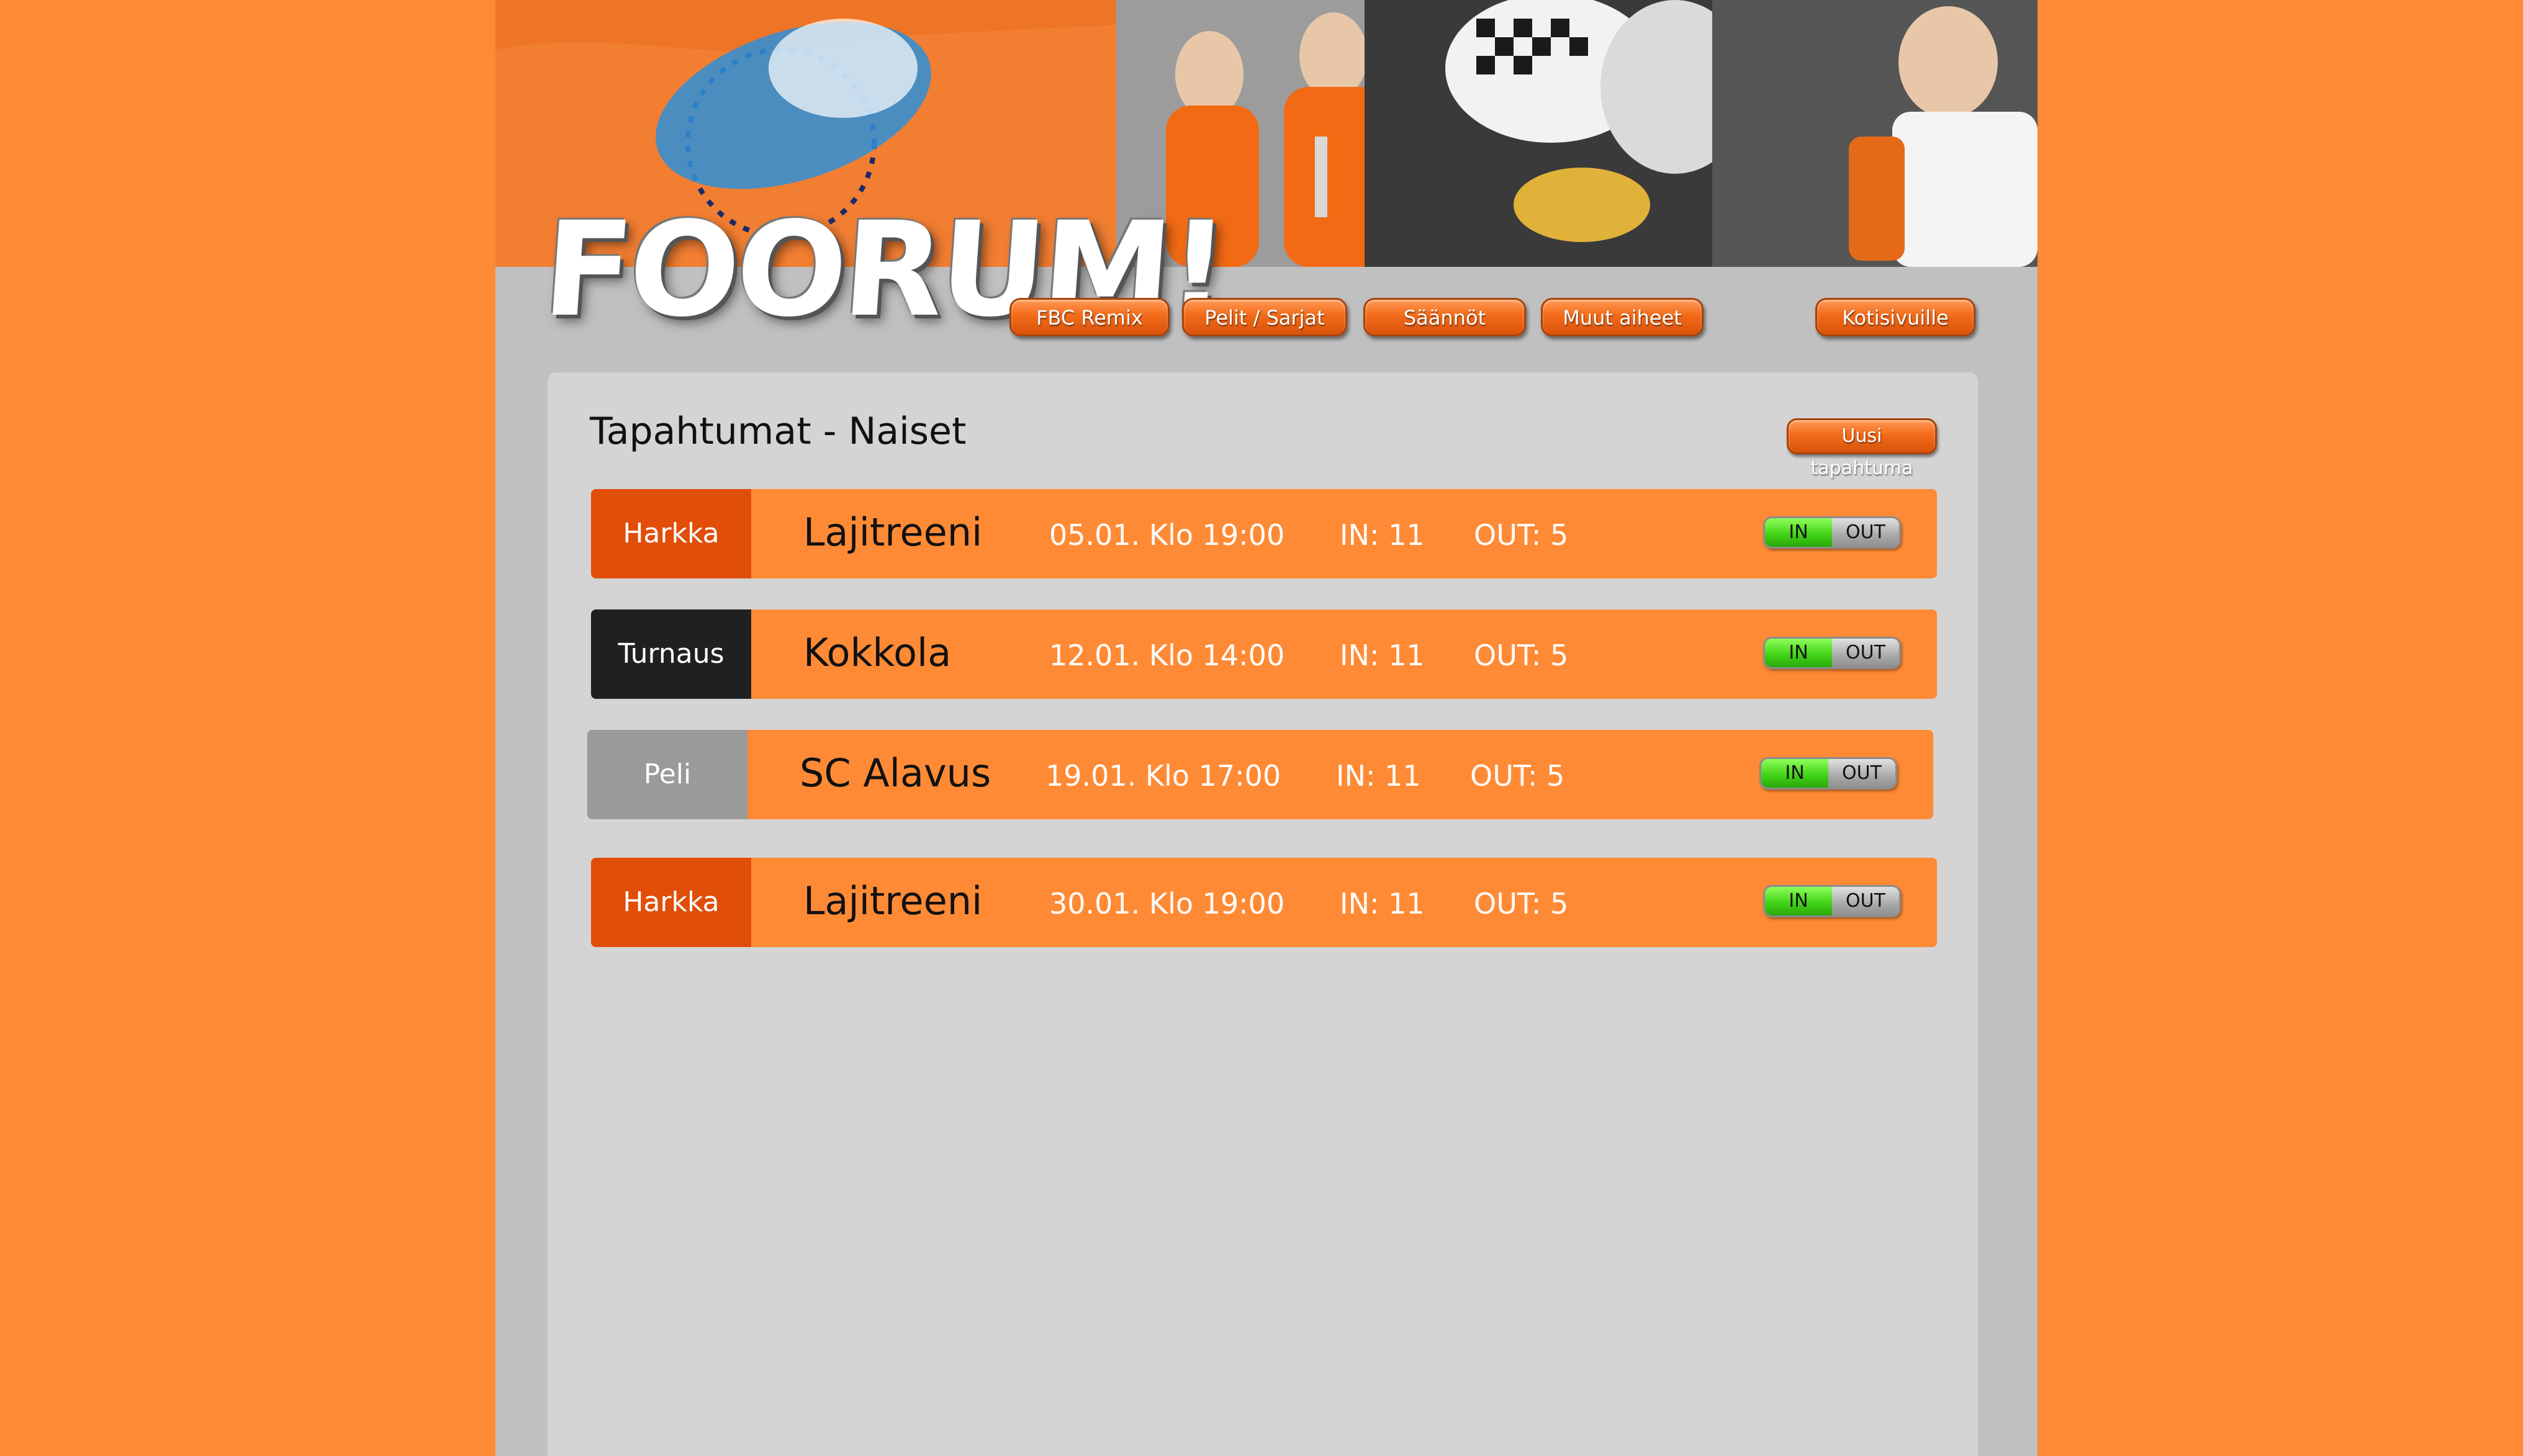 The width and height of the screenshot is (2523, 1456). Describe the element at coordinates (778, 431) in the screenshot. I see `page-title: Tapahtumat - Naiset` at that location.